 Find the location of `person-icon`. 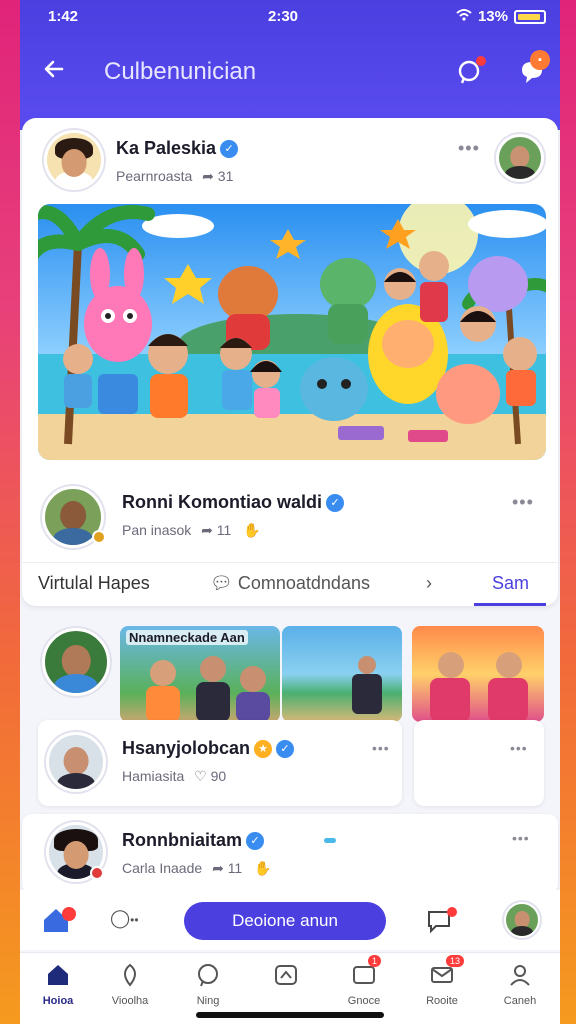

person-icon is located at coordinates (520, 975).